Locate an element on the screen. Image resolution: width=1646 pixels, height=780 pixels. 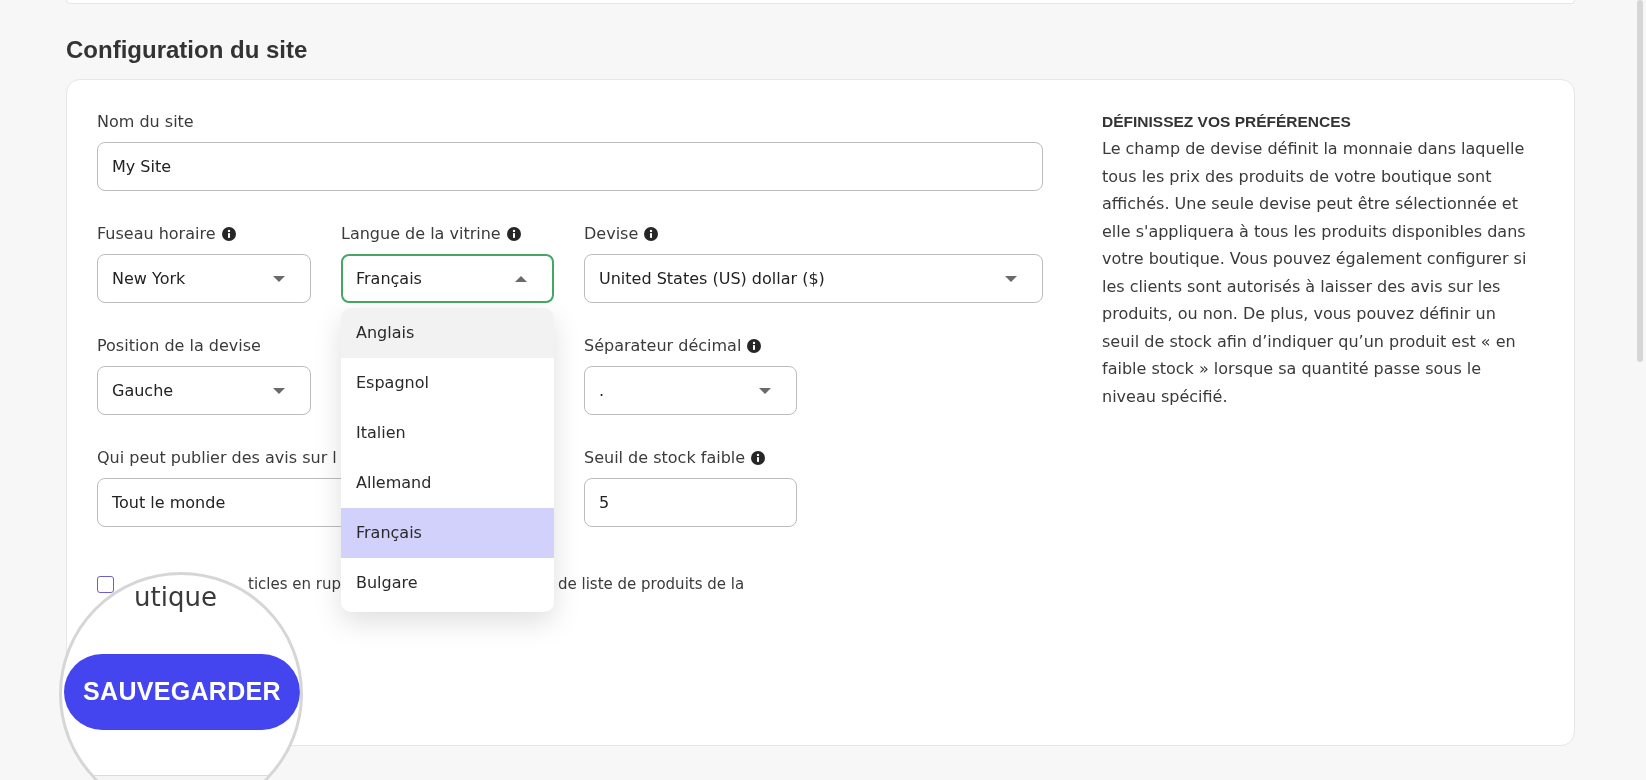
select-field: Gauche is located at coordinates (204, 390).